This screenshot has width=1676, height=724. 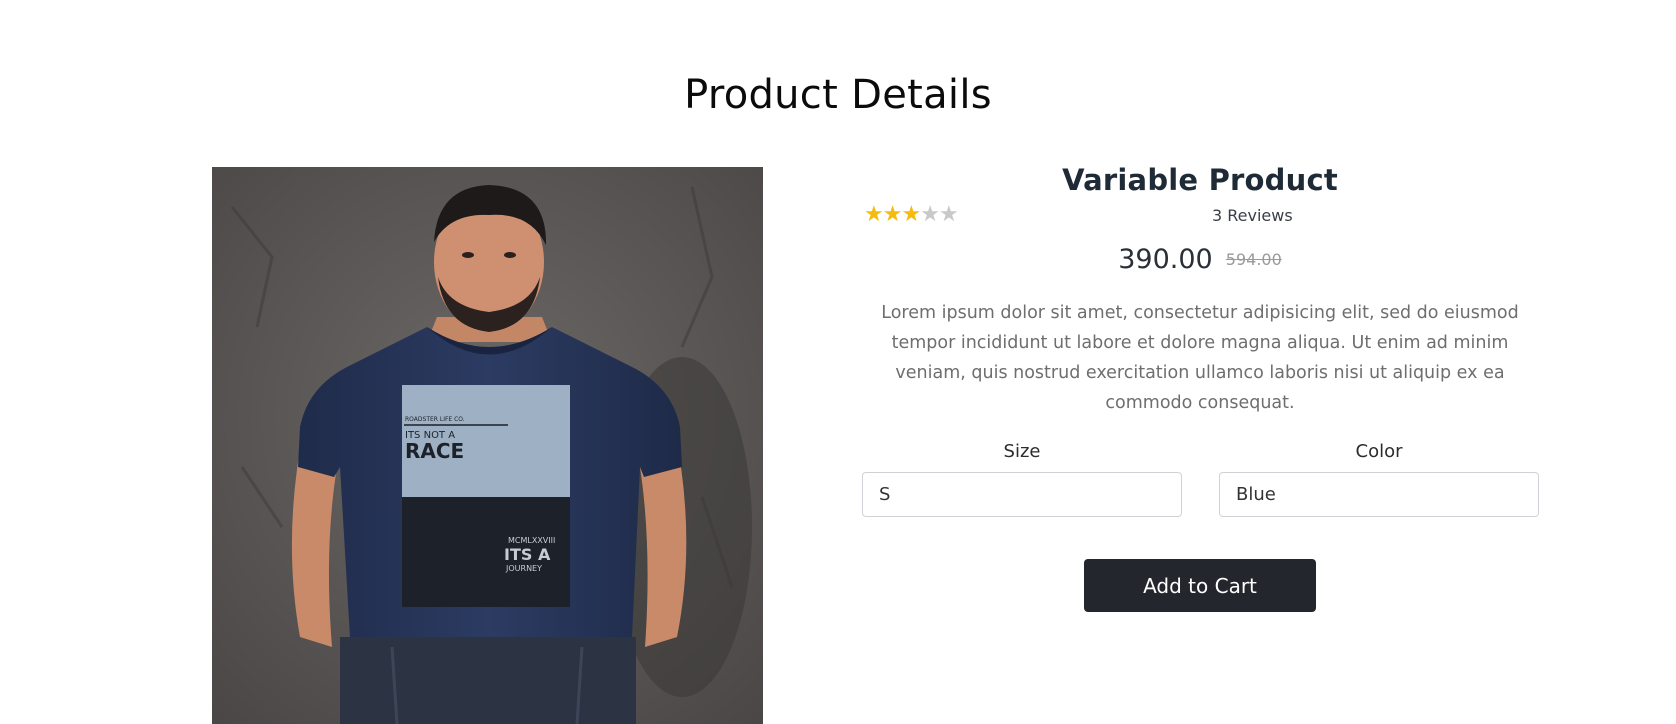 What do you see at coordinates (1252, 215) in the screenshot?
I see `reviews-count: 3 Reviews` at bounding box center [1252, 215].